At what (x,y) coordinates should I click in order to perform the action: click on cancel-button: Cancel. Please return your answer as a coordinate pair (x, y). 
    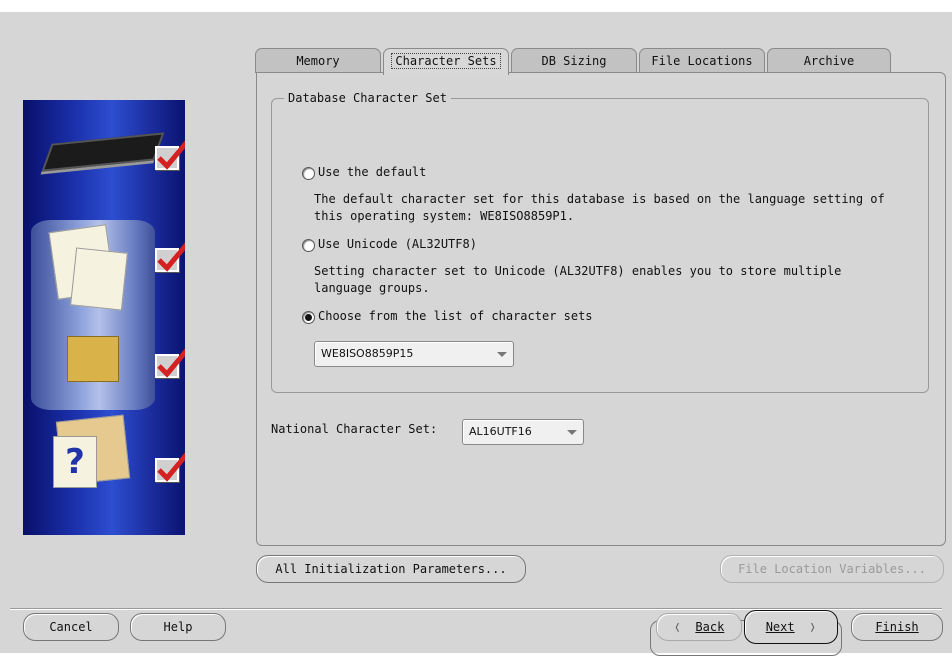
    Looking at the image, I should click on (71, 627).